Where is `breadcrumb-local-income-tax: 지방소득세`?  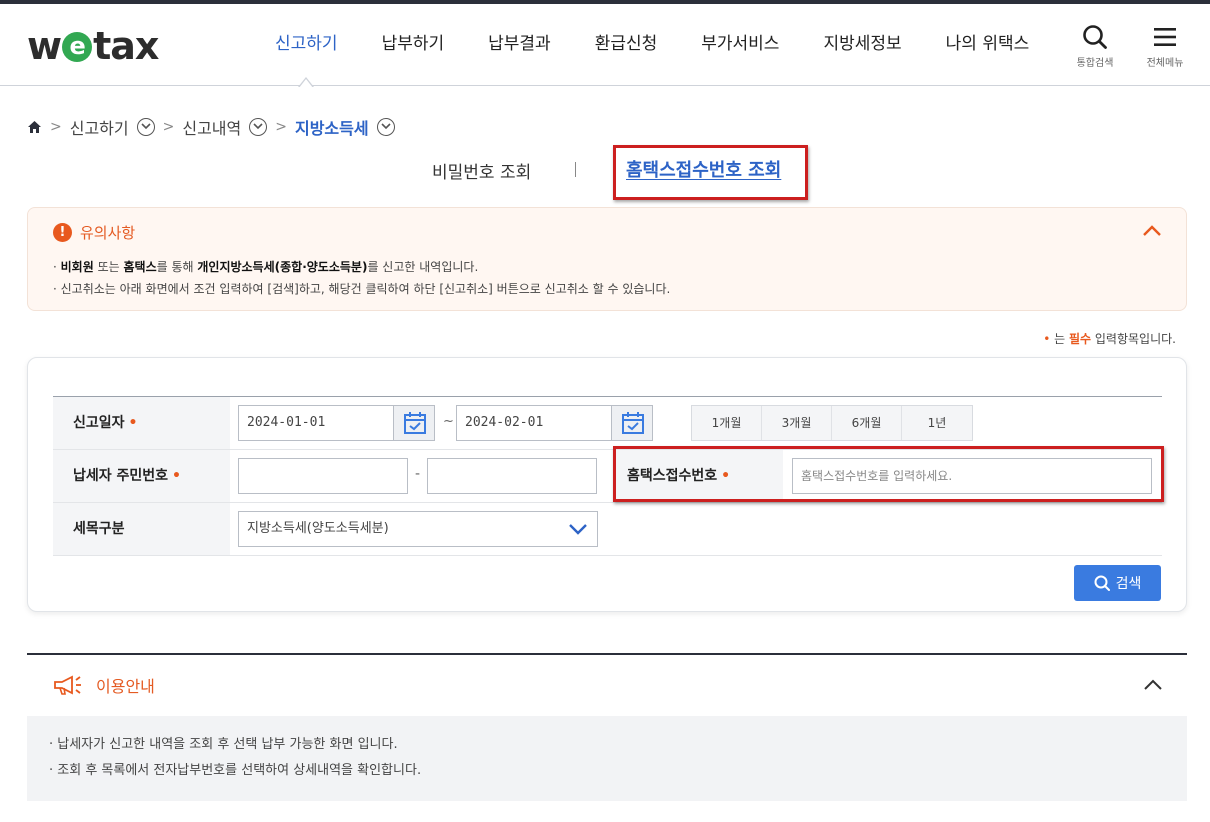
breadcrumb-local-income-tax: 지방소득세 is located at coordinates (332, 127).